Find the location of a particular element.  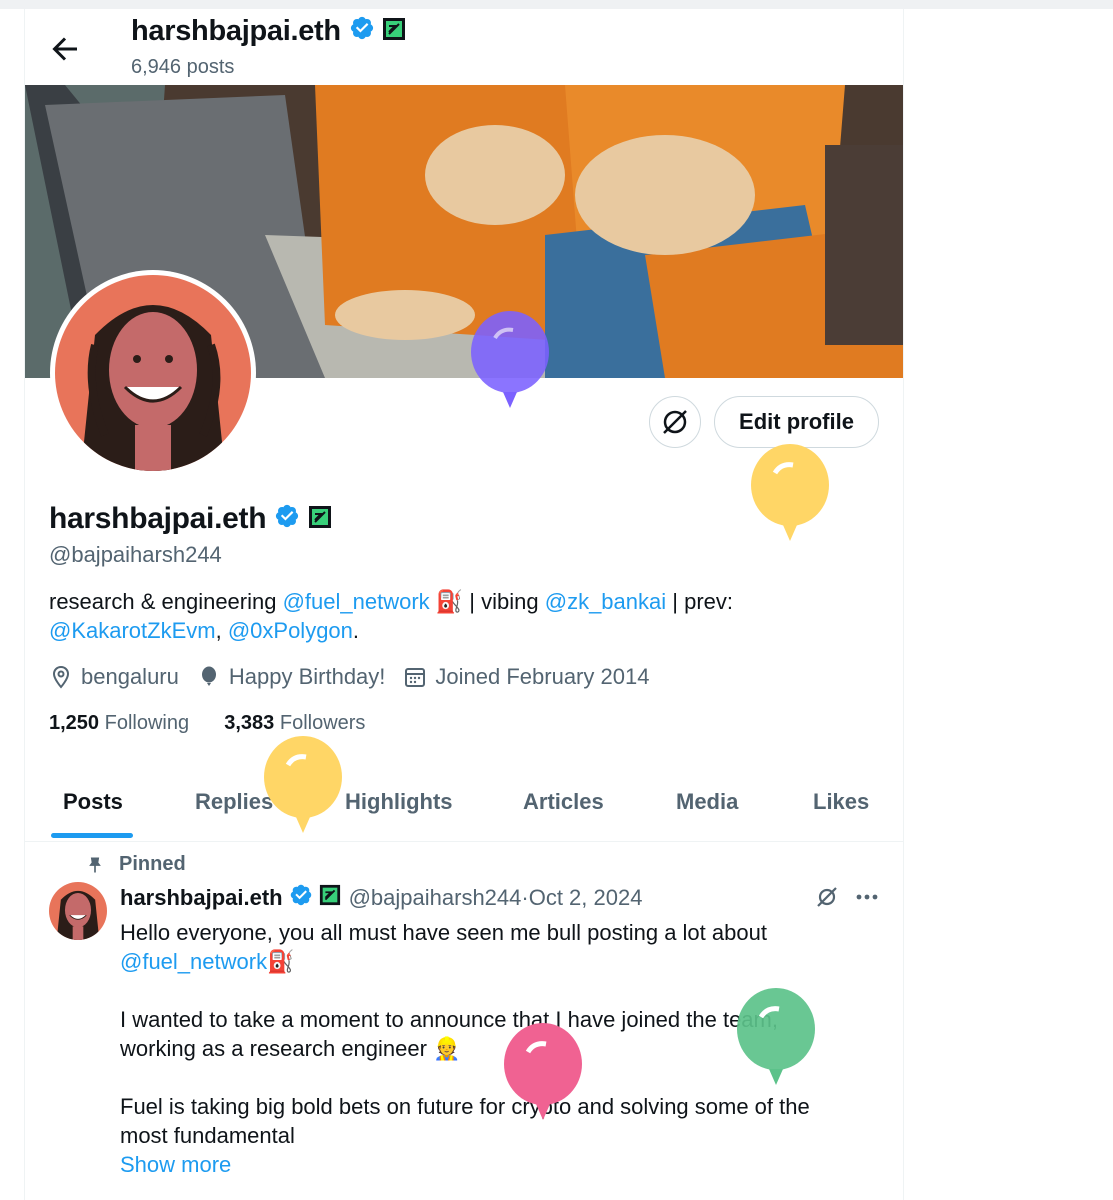

following-label: Following is located at coordinates (147, 723).